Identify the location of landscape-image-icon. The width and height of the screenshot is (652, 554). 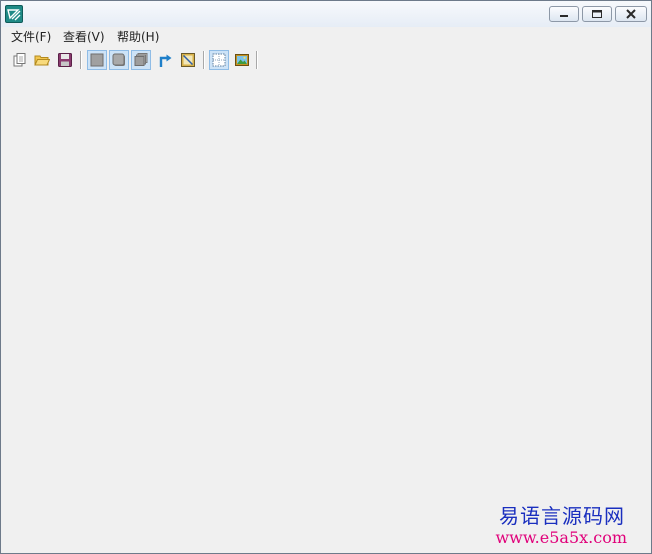
(242, 60).